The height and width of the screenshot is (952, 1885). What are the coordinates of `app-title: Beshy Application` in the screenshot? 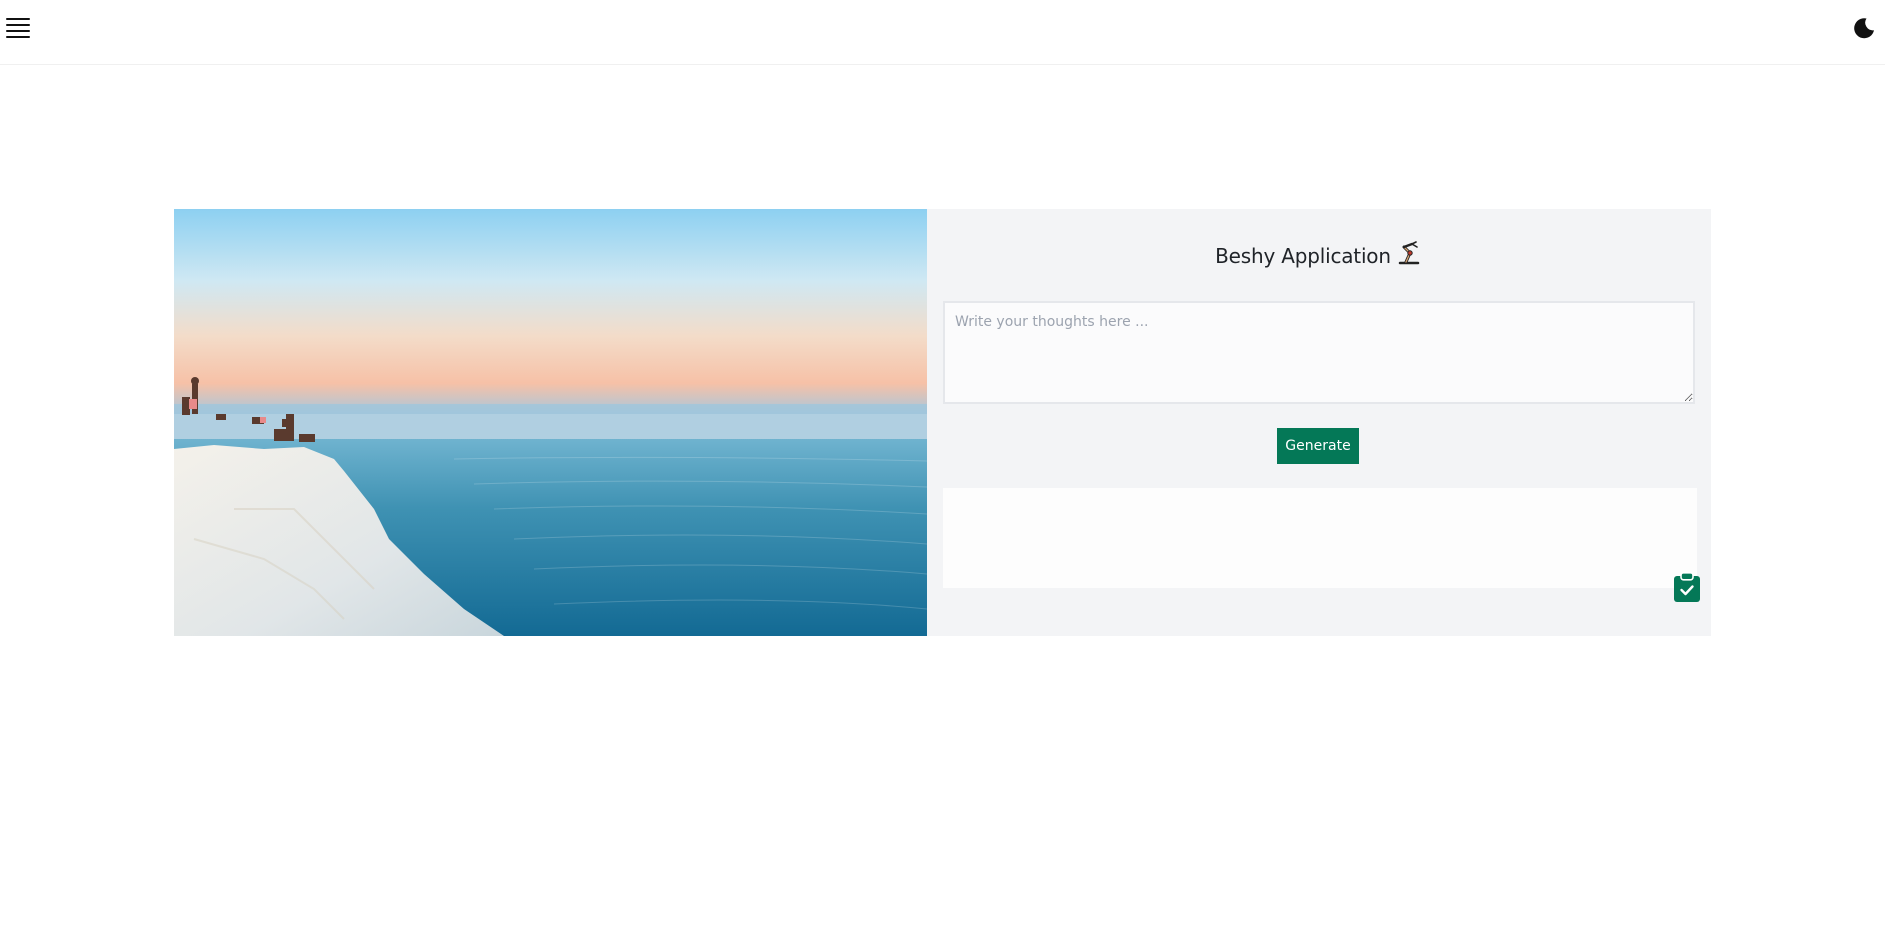 It's located at (1319, 256).